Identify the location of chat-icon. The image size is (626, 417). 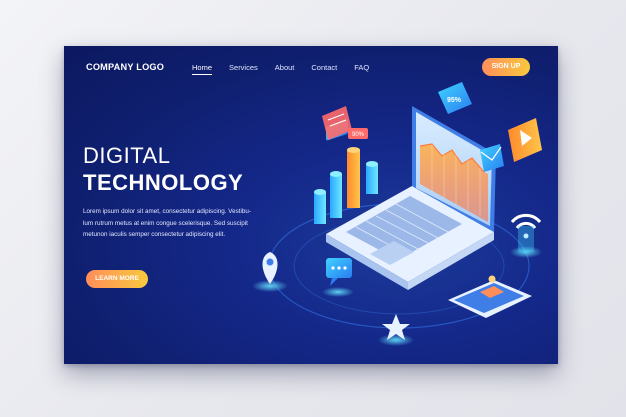
(338, 277).